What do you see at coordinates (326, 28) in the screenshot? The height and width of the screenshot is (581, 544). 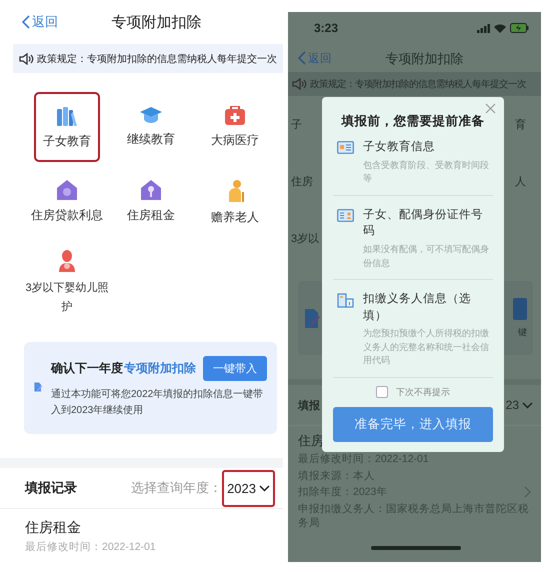 I see `status-time: 3:23` at bounding box center [326, 28].